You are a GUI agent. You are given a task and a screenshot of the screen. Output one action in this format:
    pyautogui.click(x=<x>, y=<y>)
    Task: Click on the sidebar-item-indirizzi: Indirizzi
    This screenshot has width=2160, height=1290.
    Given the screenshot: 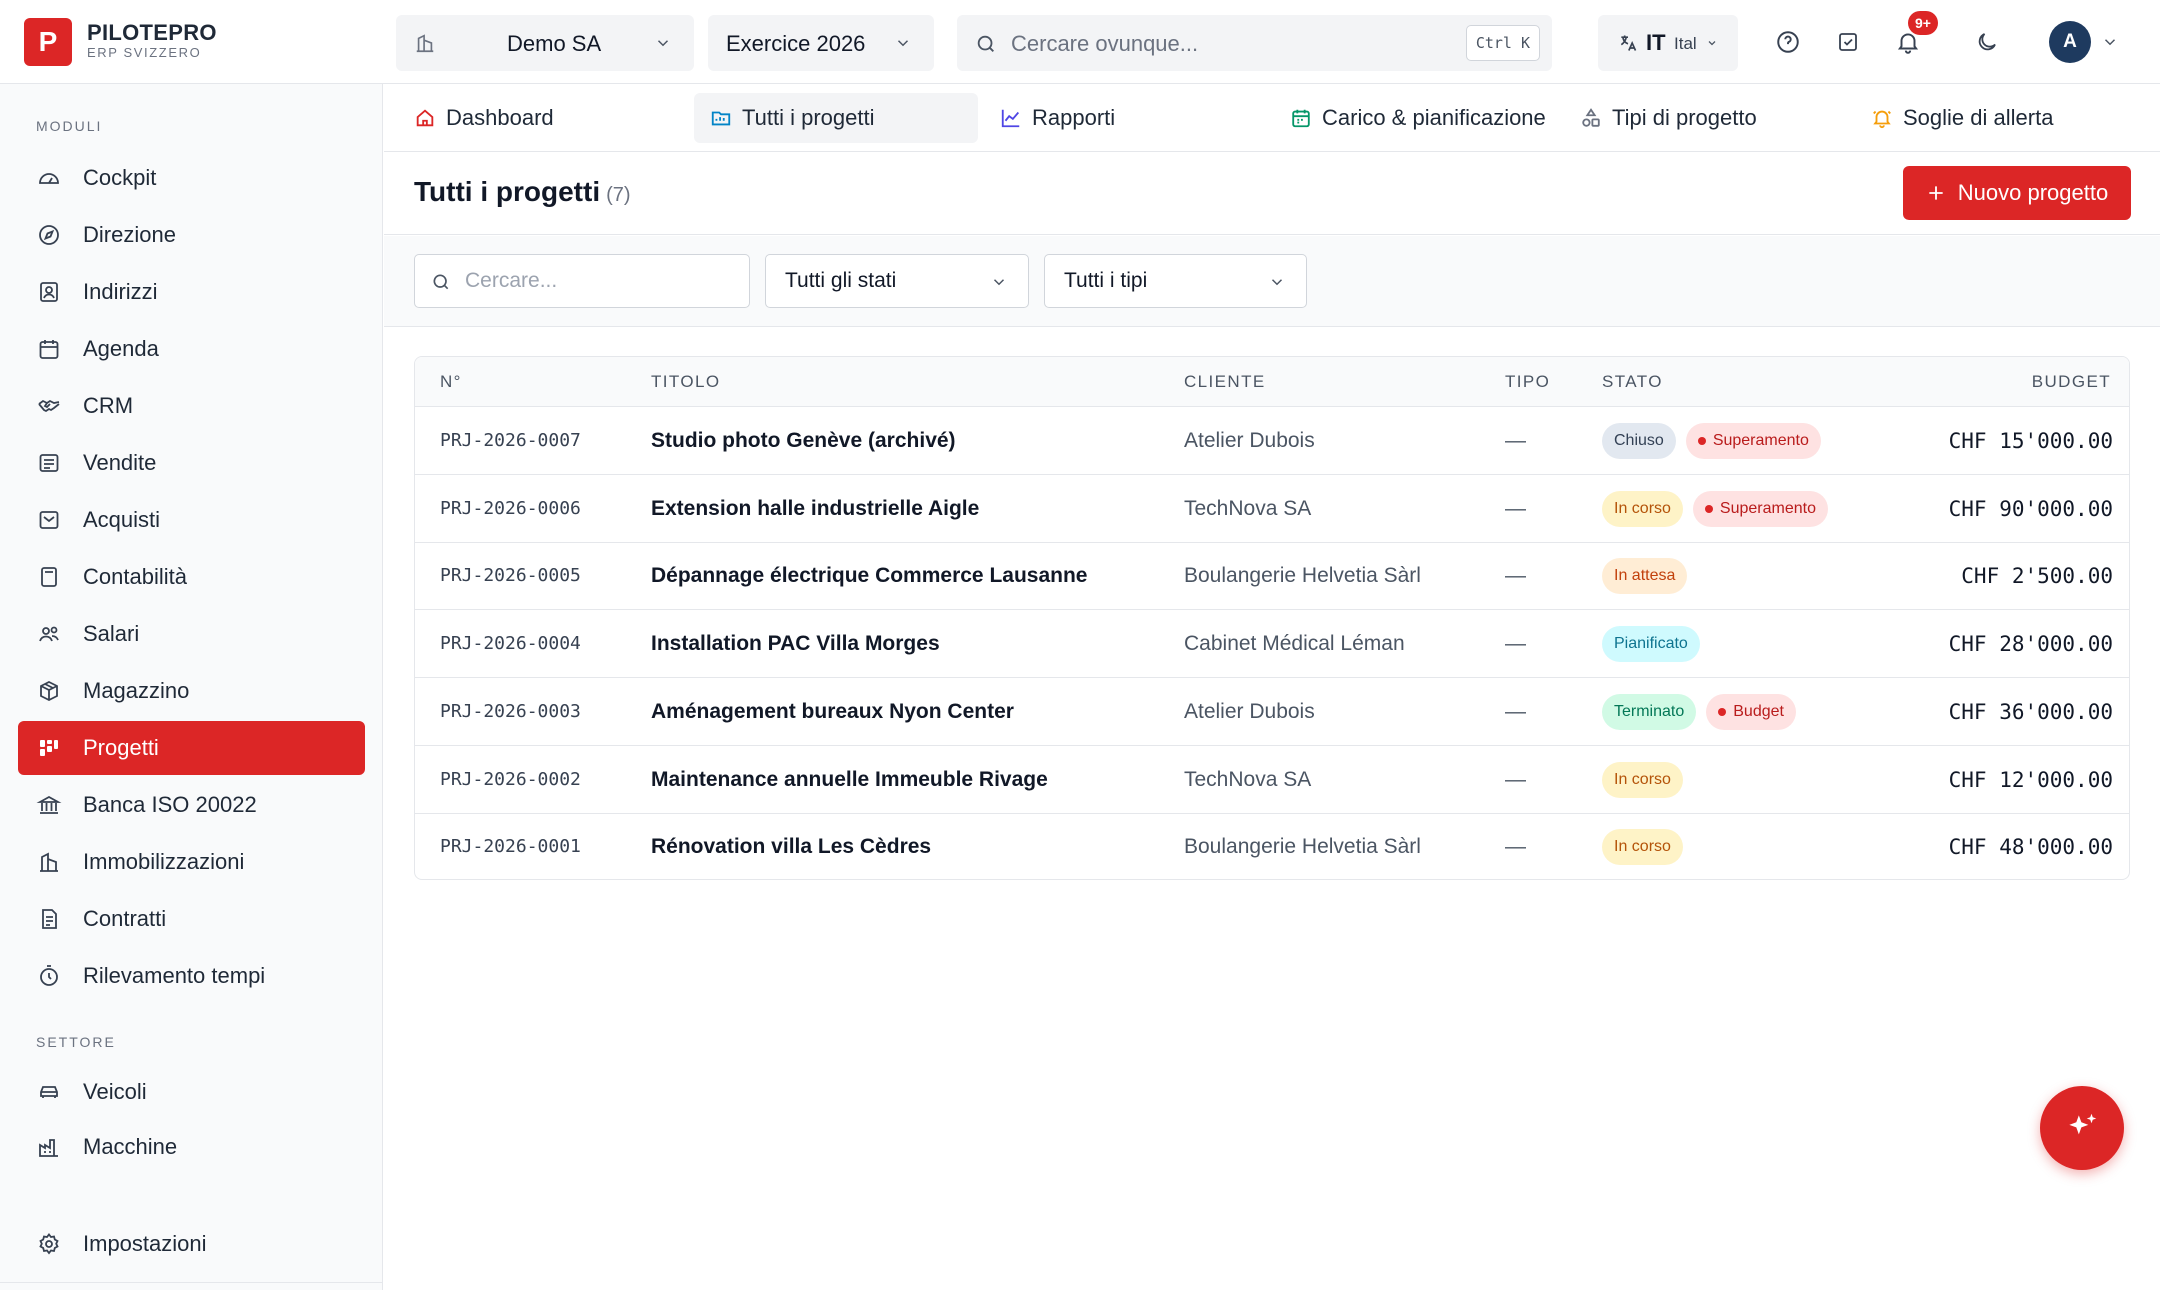 What is the action you would take?
    pyautogui.click(x=191, y=292)
    